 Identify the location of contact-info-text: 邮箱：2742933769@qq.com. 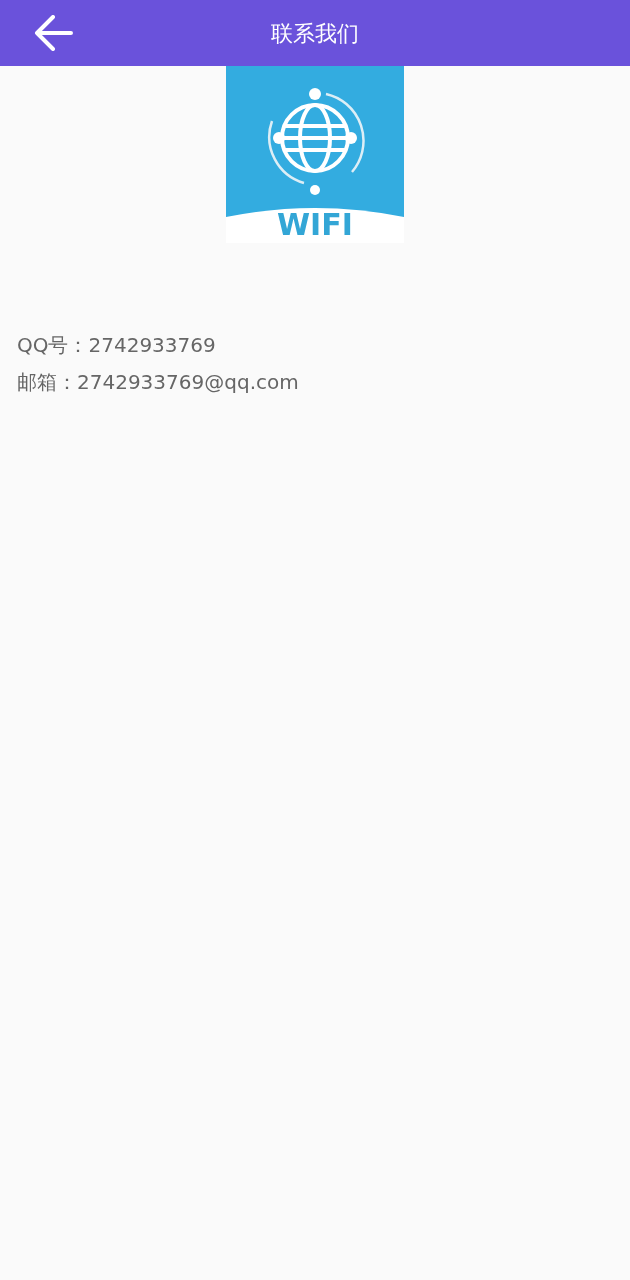
(158, 382).